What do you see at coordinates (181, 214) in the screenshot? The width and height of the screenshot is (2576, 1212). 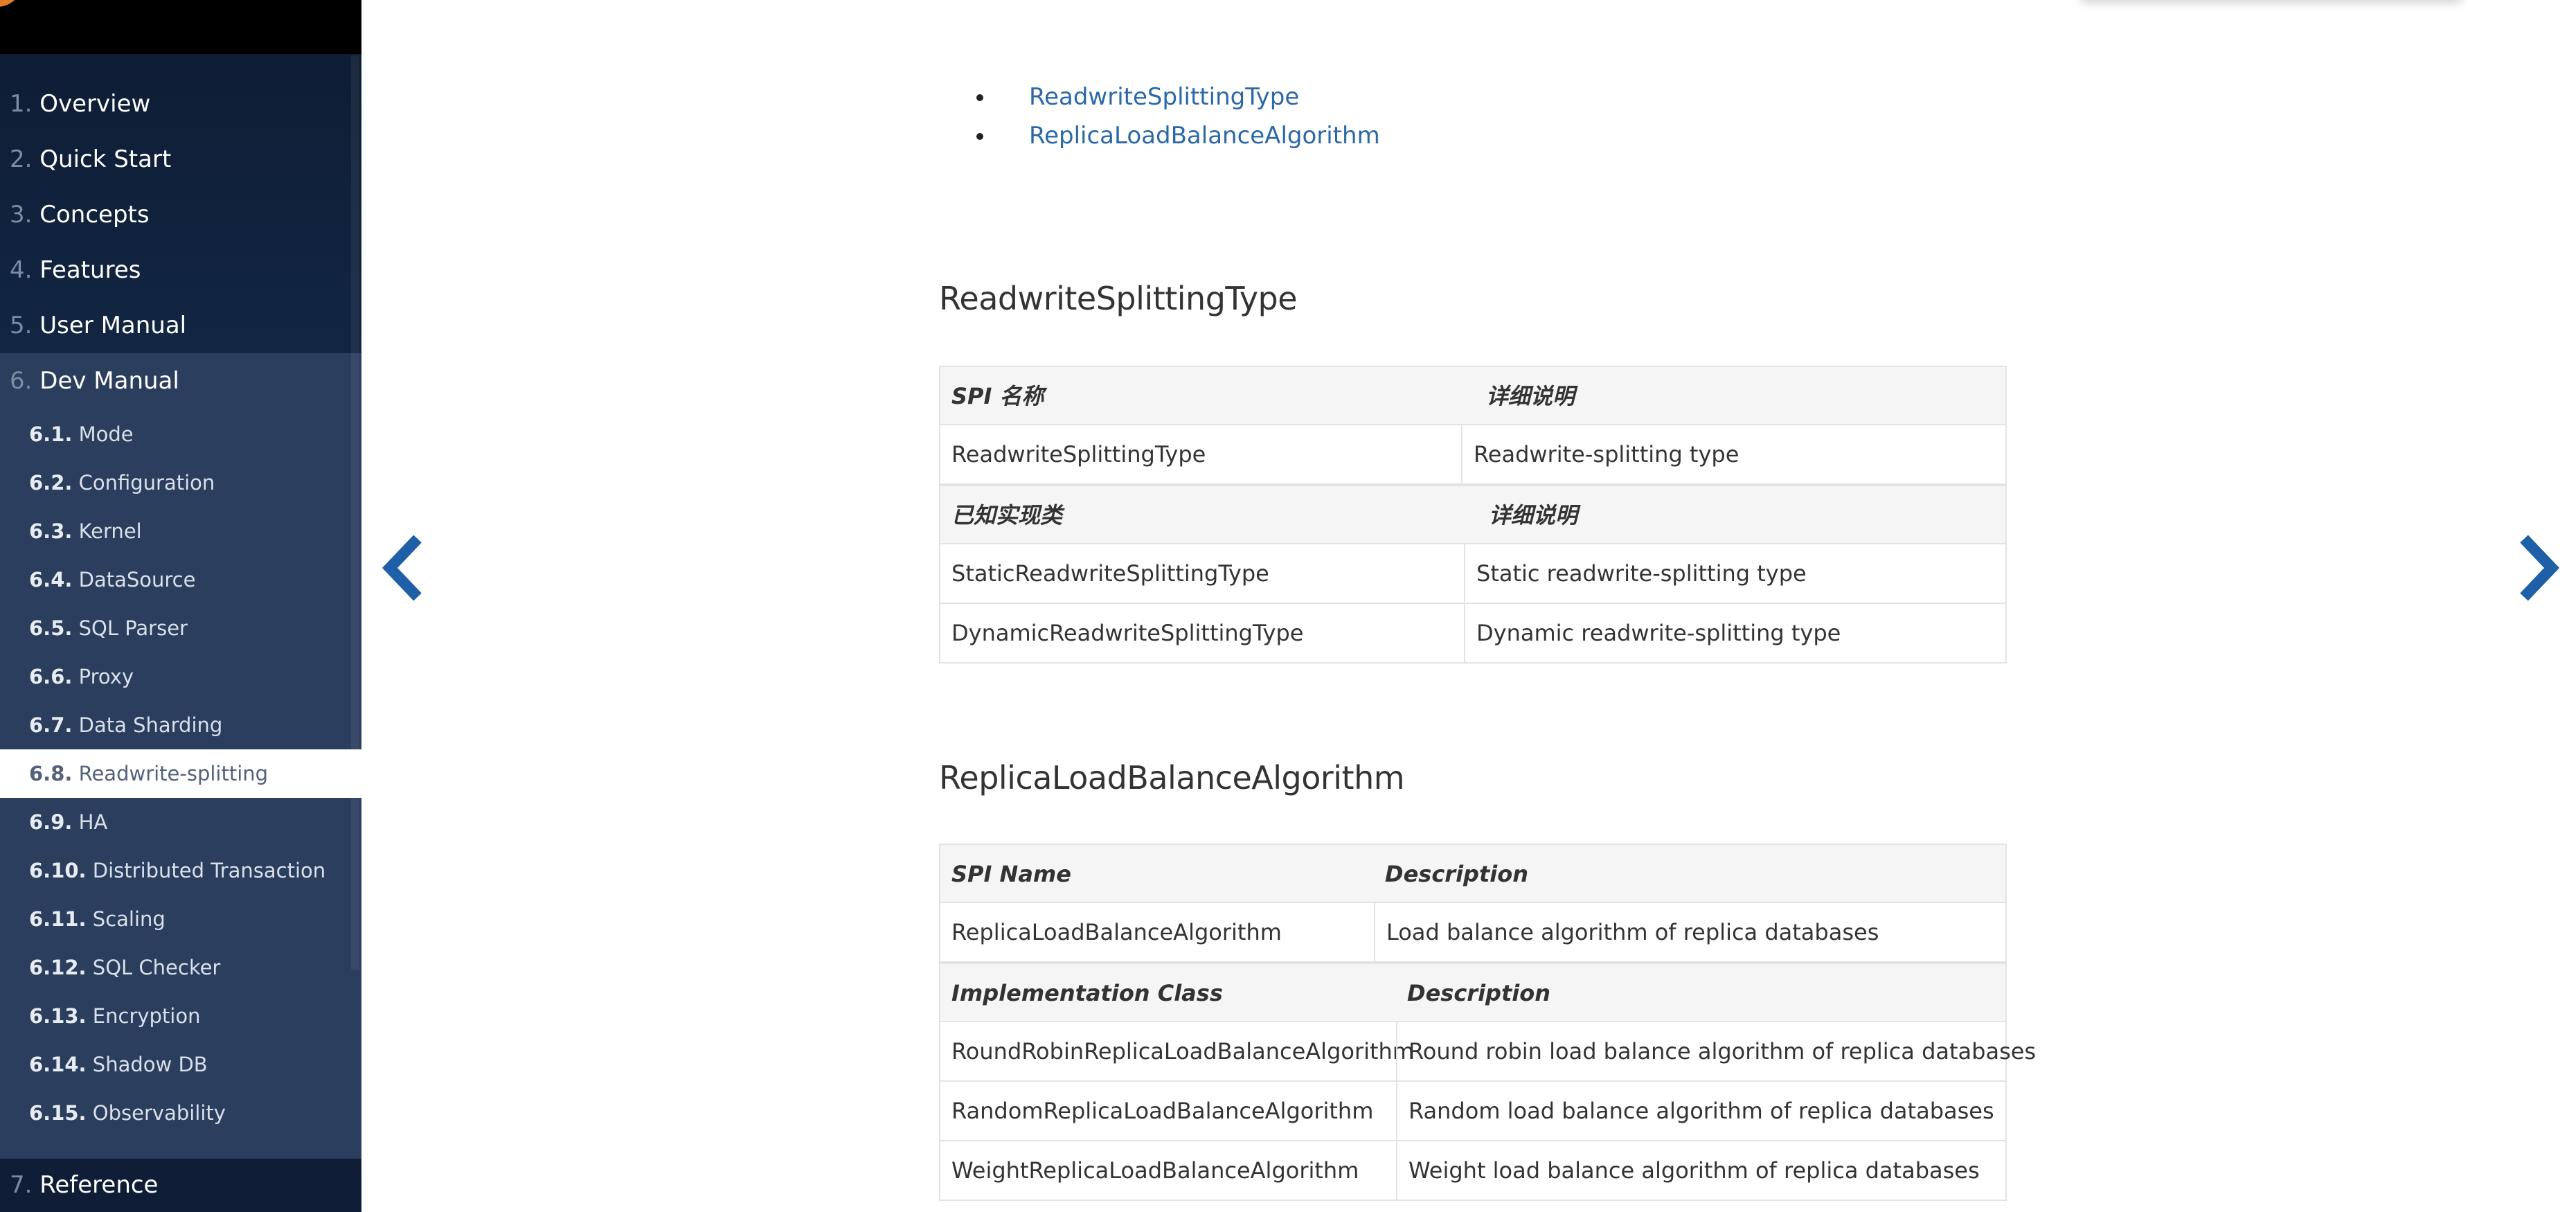 I see `sidebar-item-concepts: 3. Concepts` at bounding box center [181, 214].